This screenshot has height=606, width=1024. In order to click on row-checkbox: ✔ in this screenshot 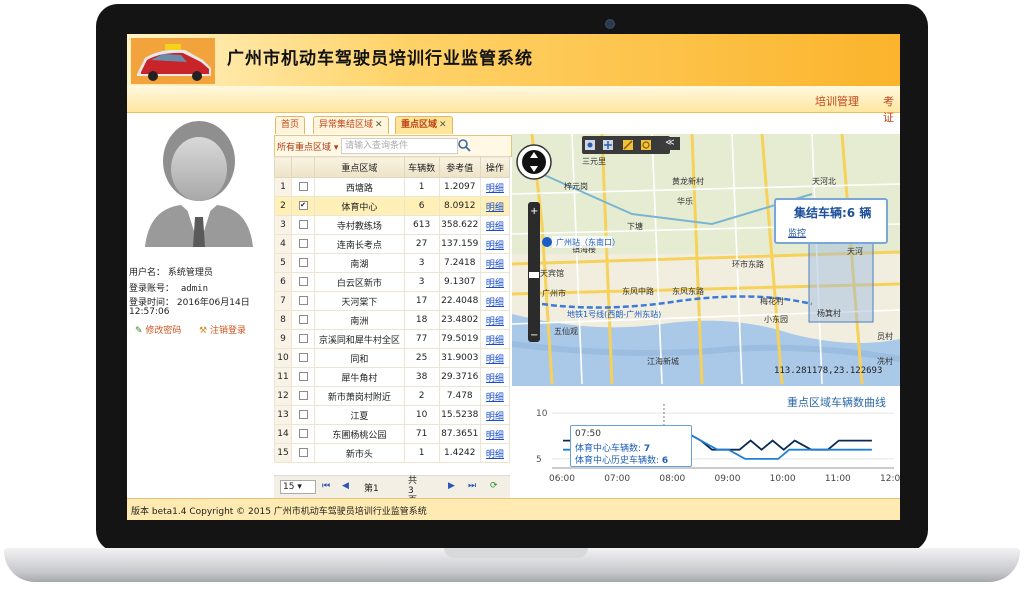, I will do `click(303, 206)`.